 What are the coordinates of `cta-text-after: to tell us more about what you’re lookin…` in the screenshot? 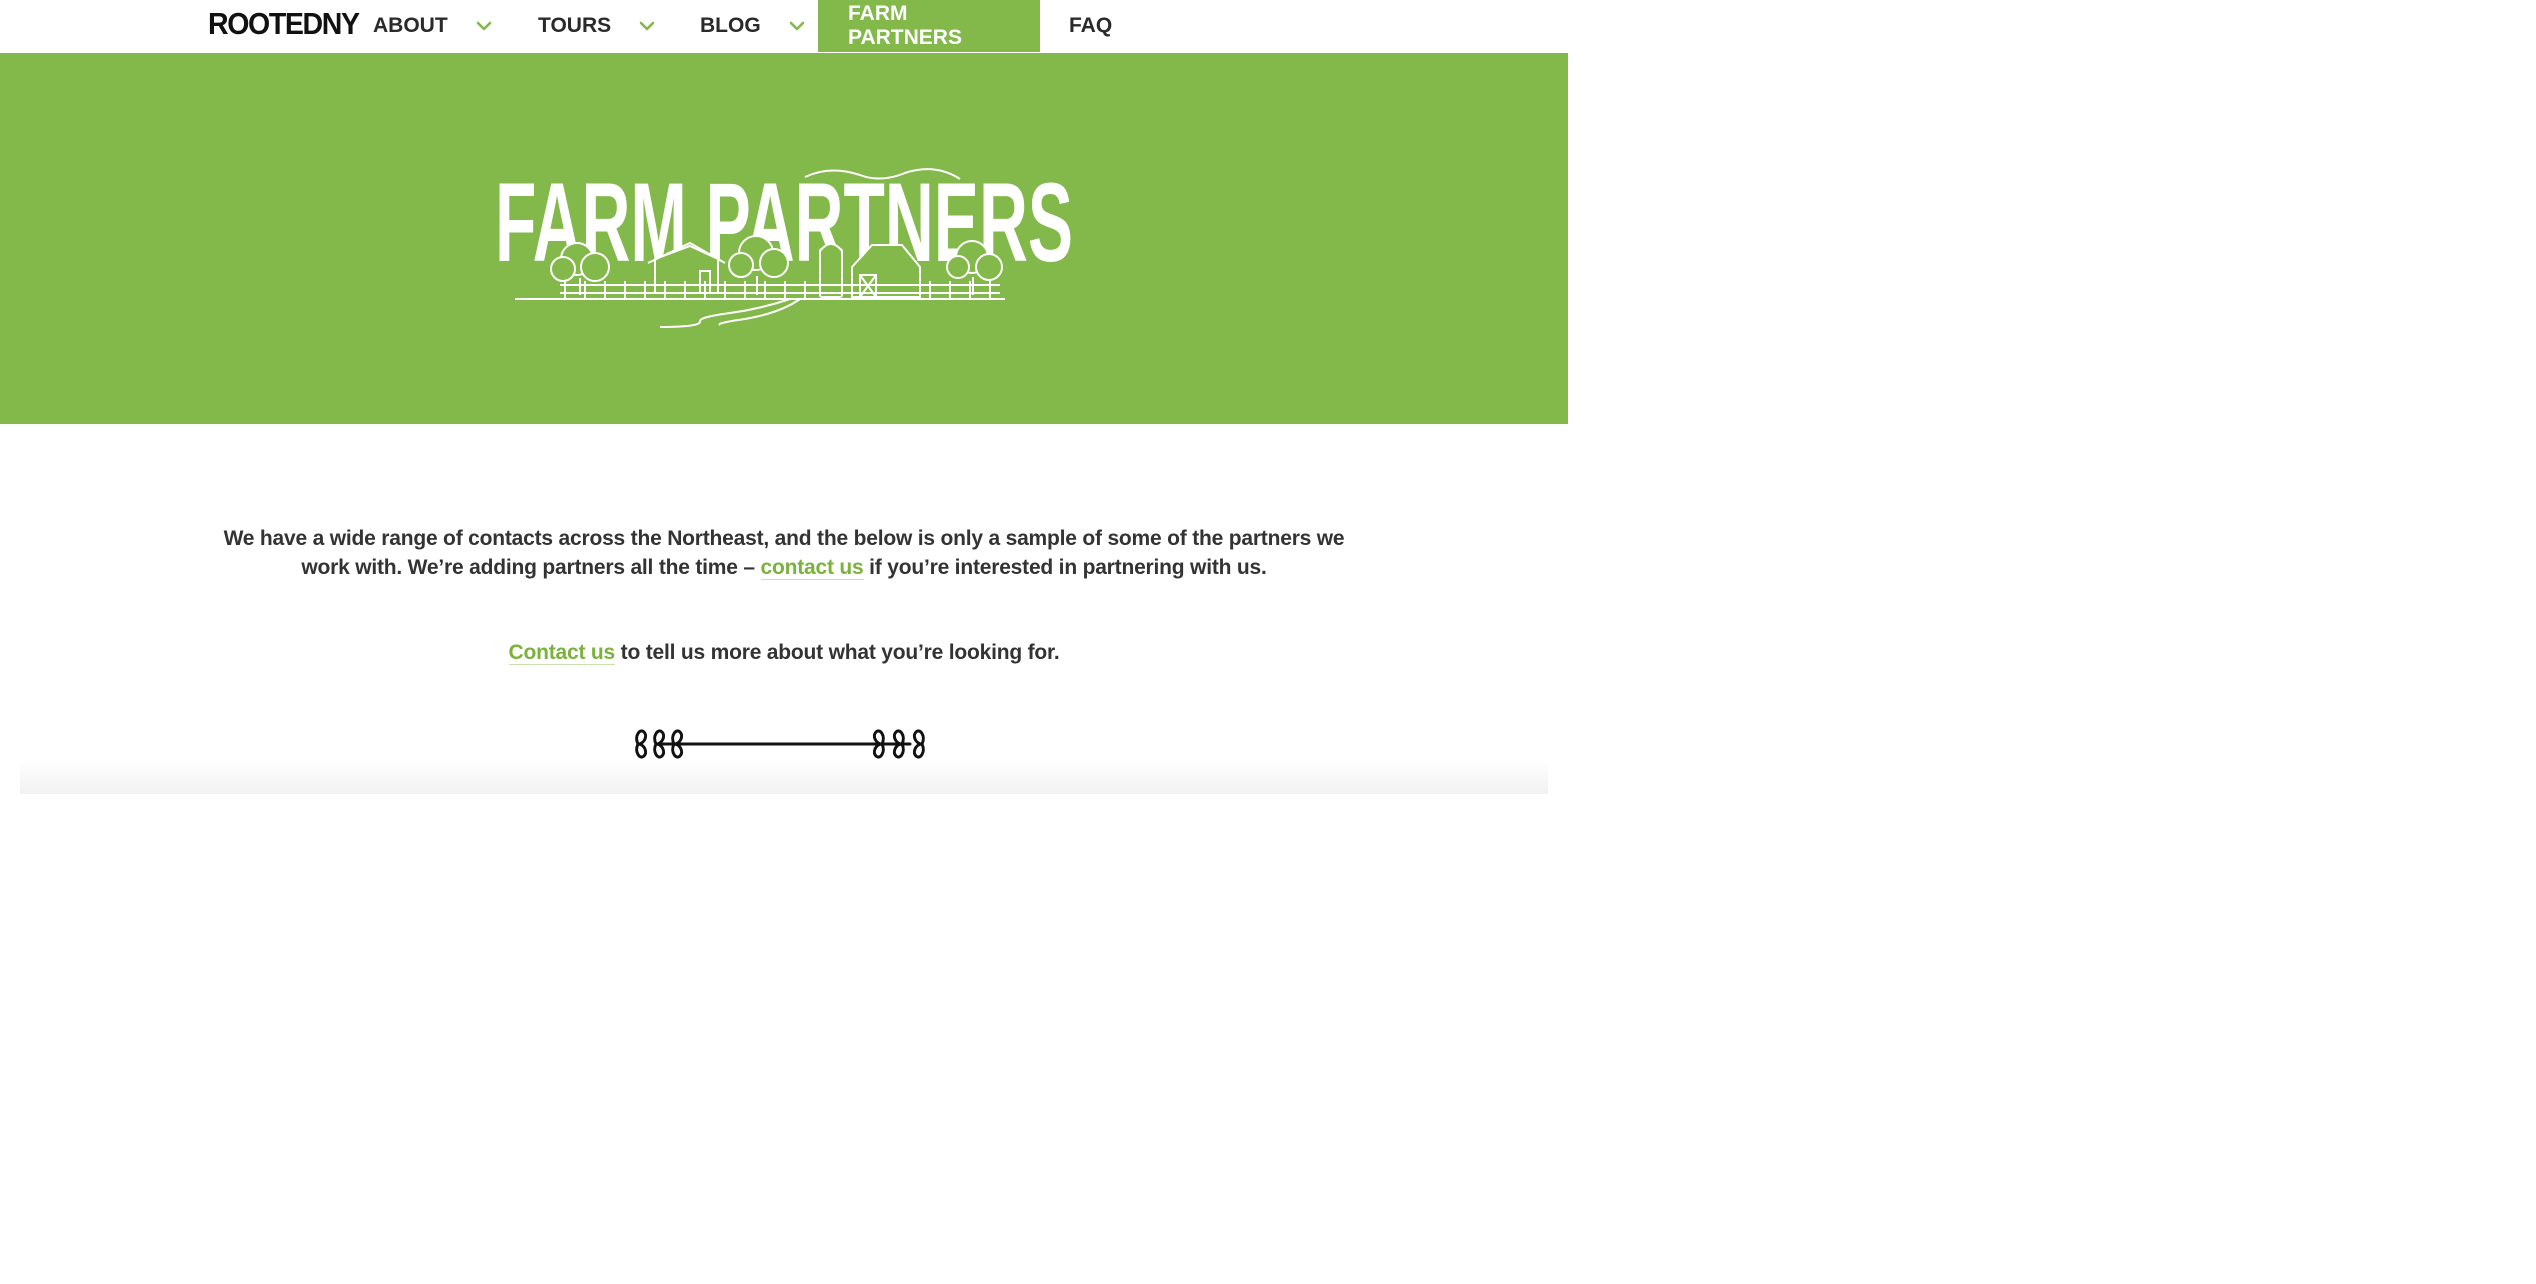 It's located at (837, 652).